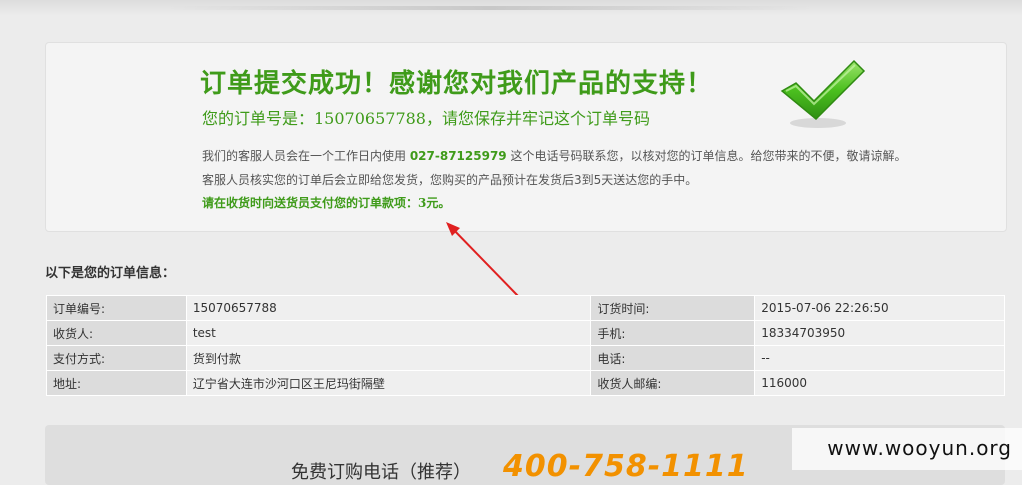 The width and height of the screenshot is (1022, 485). I want to click on info-line1-pre: 我们的客服人员会在一个工作日内使用, so click(306, 156).